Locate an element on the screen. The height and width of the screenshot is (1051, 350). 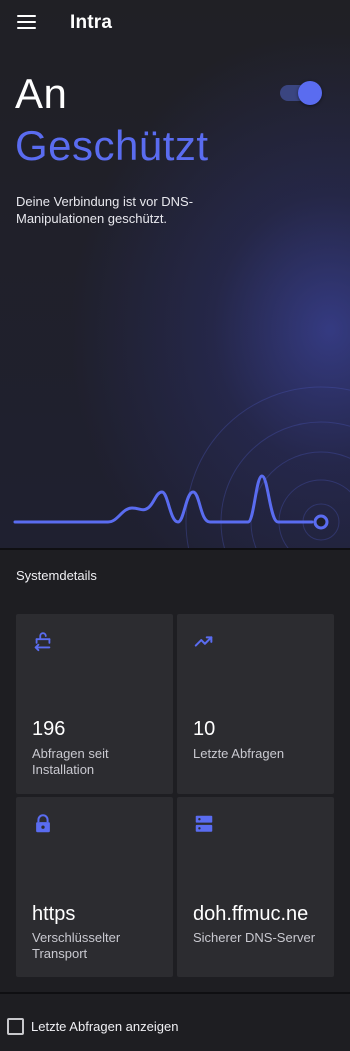
checkbox-label: Letzte Abfragen anzeigen is located at coordinates (104, 1026).